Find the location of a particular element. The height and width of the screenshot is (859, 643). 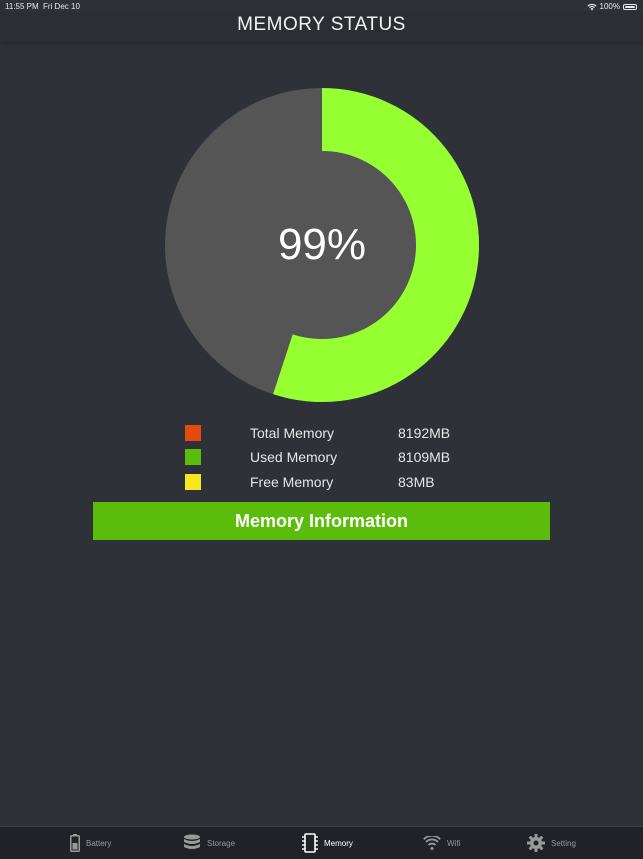

nav-bar: MEMORY STATUS is located at coordinates (321, 27).